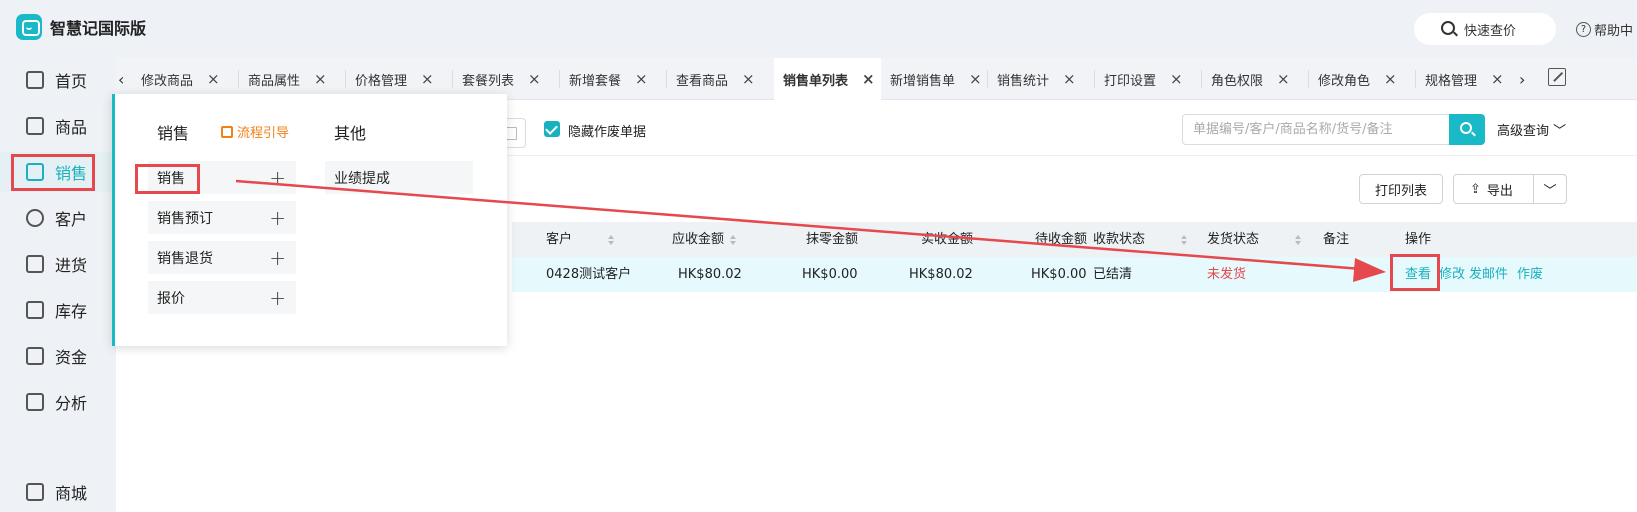 This screenshot has width=1637, height=512. What do you see at coordinates (362, 178) in the screenshot?
I see `popup-item-label: 业绩提成` at bounding box center [362, 178].